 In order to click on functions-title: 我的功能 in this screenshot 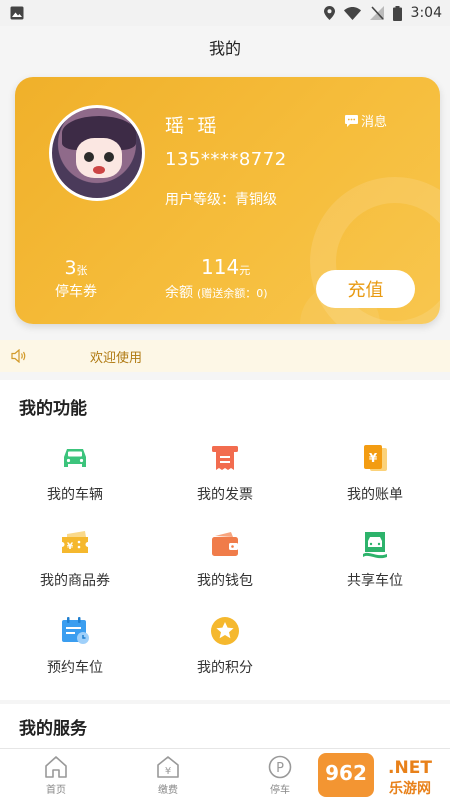, I will do `click(53, 409)`.